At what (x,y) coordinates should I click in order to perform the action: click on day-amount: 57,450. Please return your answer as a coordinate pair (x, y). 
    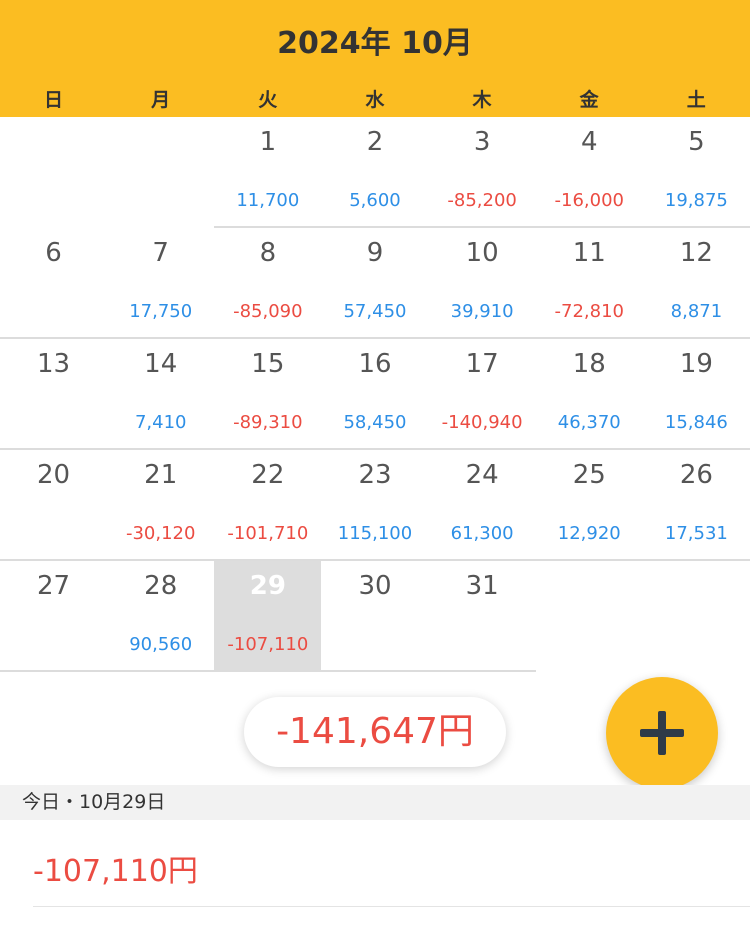
    Looking at the image, I should click on (375, 311).